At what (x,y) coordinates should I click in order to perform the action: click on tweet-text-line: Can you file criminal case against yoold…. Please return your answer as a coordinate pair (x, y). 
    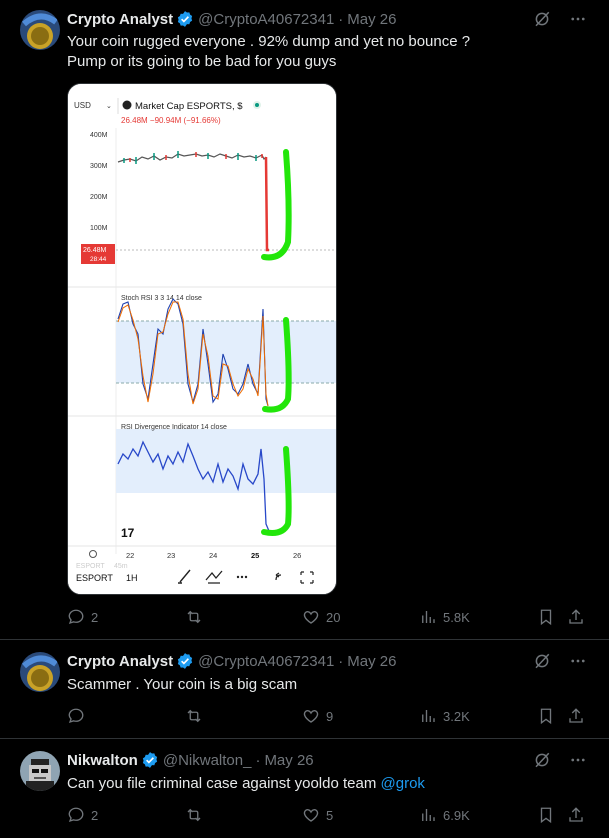
    Looking at the image, I should click on (222, 783).